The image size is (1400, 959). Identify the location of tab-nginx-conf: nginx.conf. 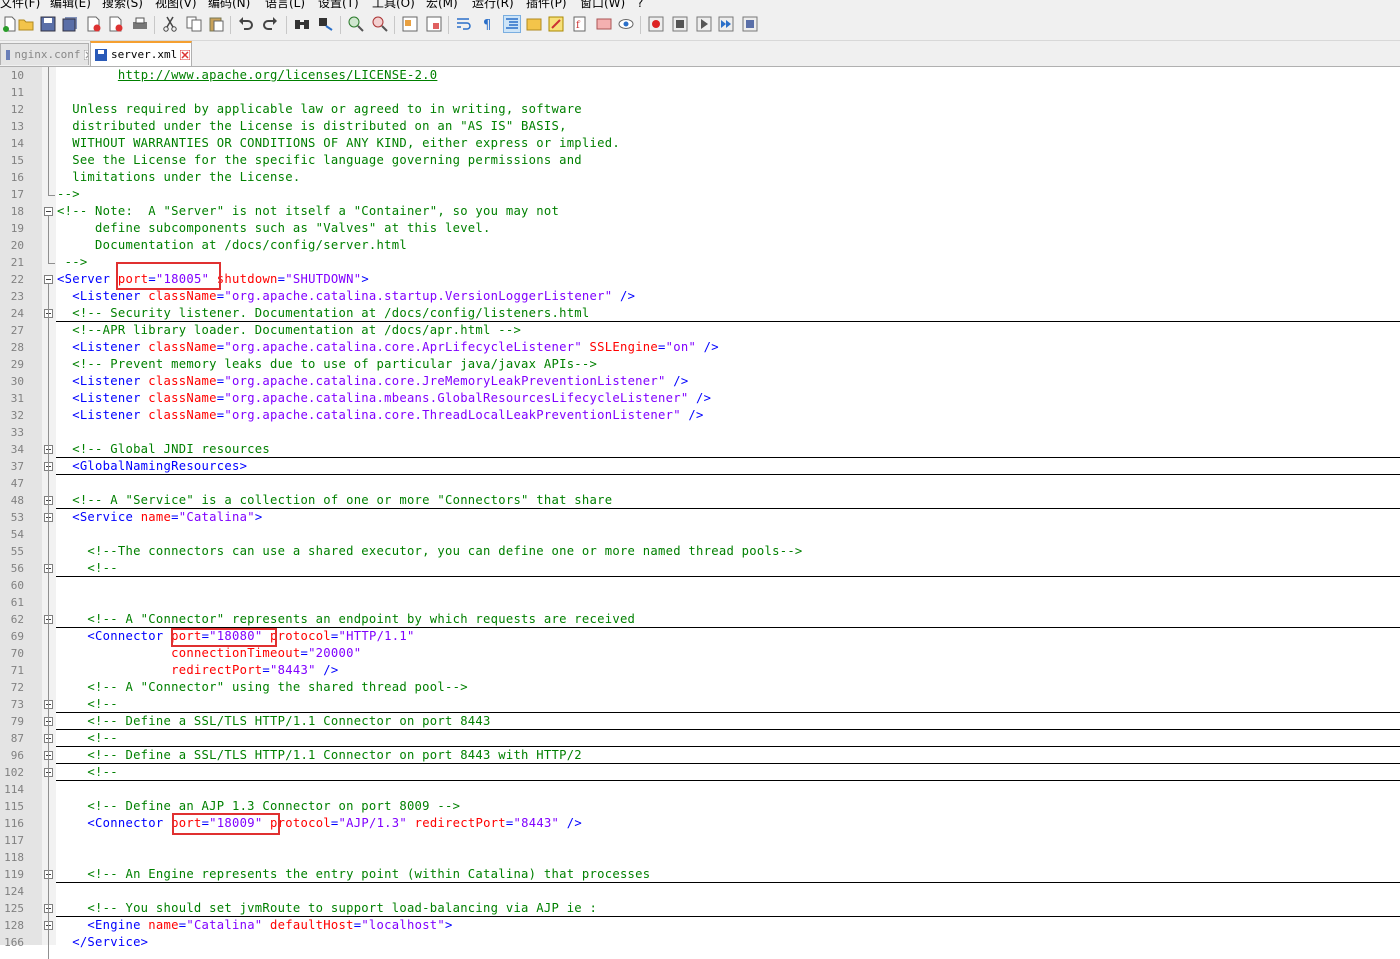
(44, 54).